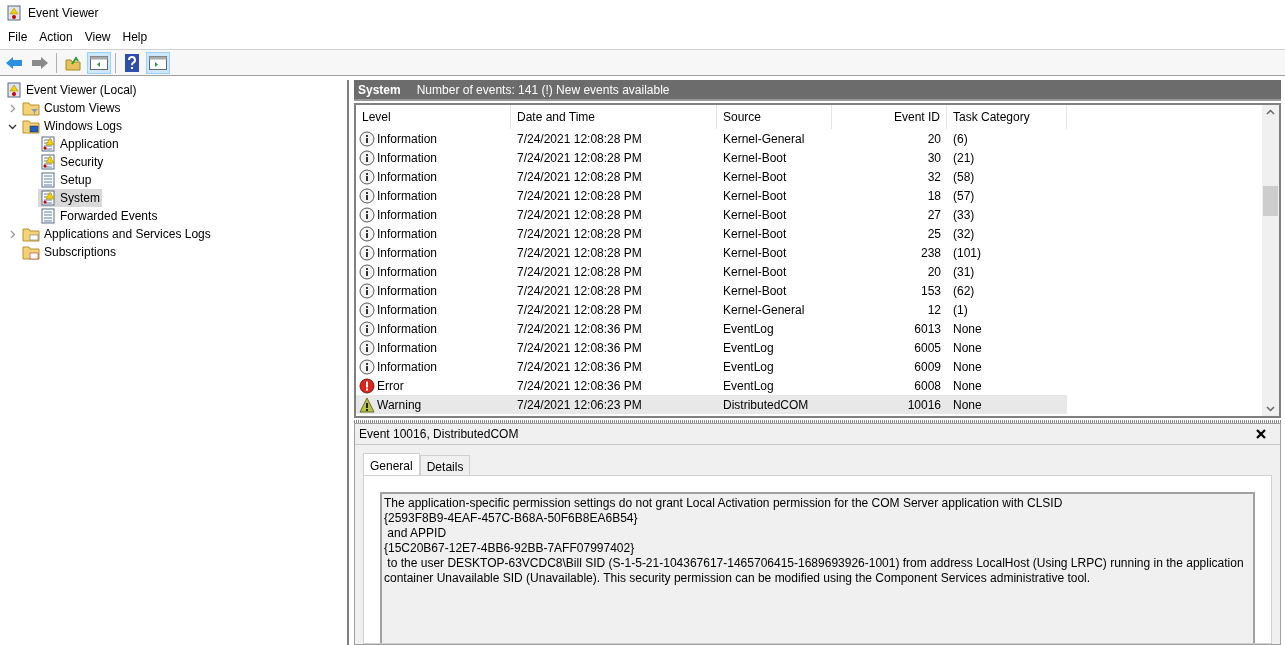 Image resolution: width=1285 pixels, height=645 pixels. What do you see at coordinates (967, 253) in the screenshot?
I see `table-cell-text: (101)` at bounding box center [967, 253].